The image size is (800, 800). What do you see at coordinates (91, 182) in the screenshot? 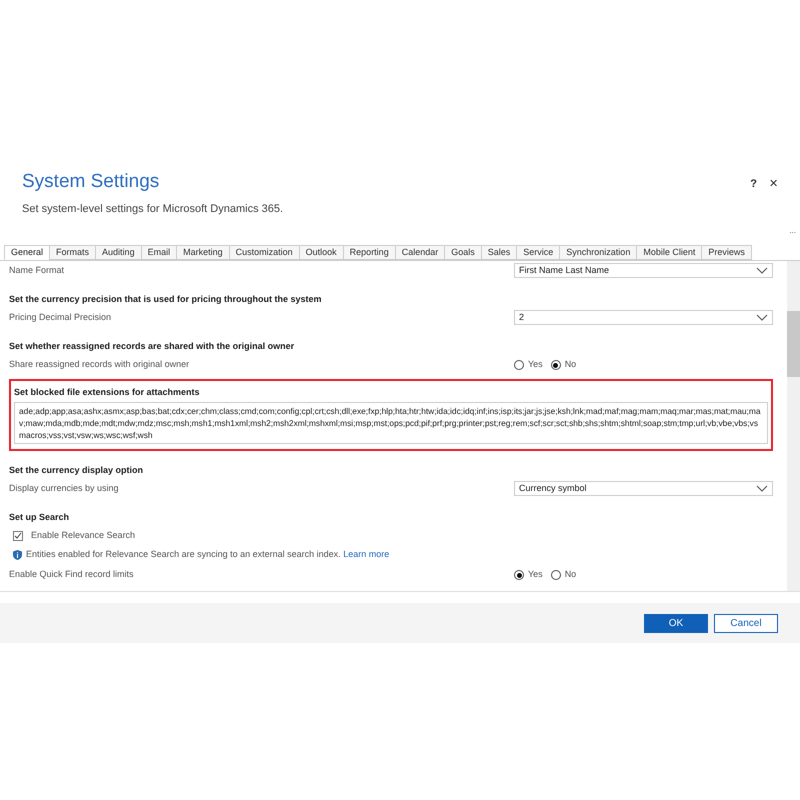
I see `dialog-title: System Settings` at bounding box center [91, 182].